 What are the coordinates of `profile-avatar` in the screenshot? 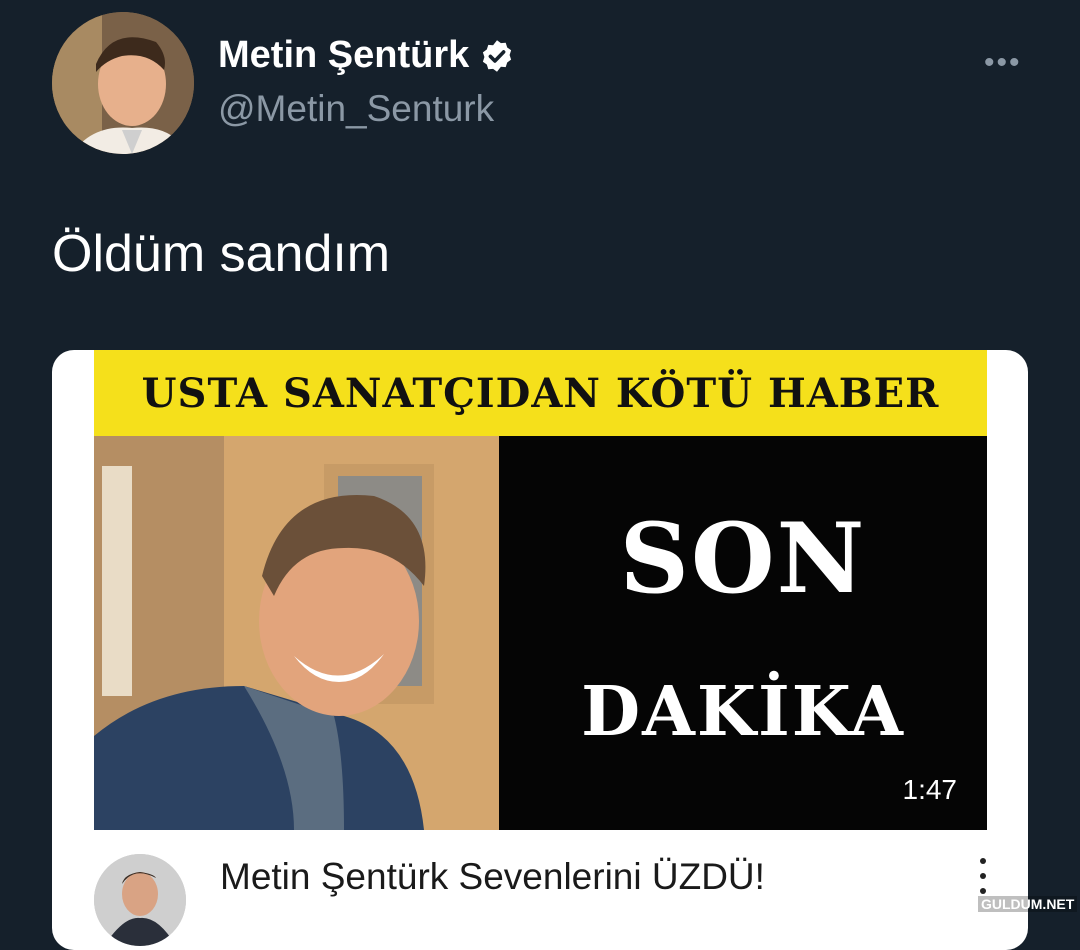 It's located at (123, 83).